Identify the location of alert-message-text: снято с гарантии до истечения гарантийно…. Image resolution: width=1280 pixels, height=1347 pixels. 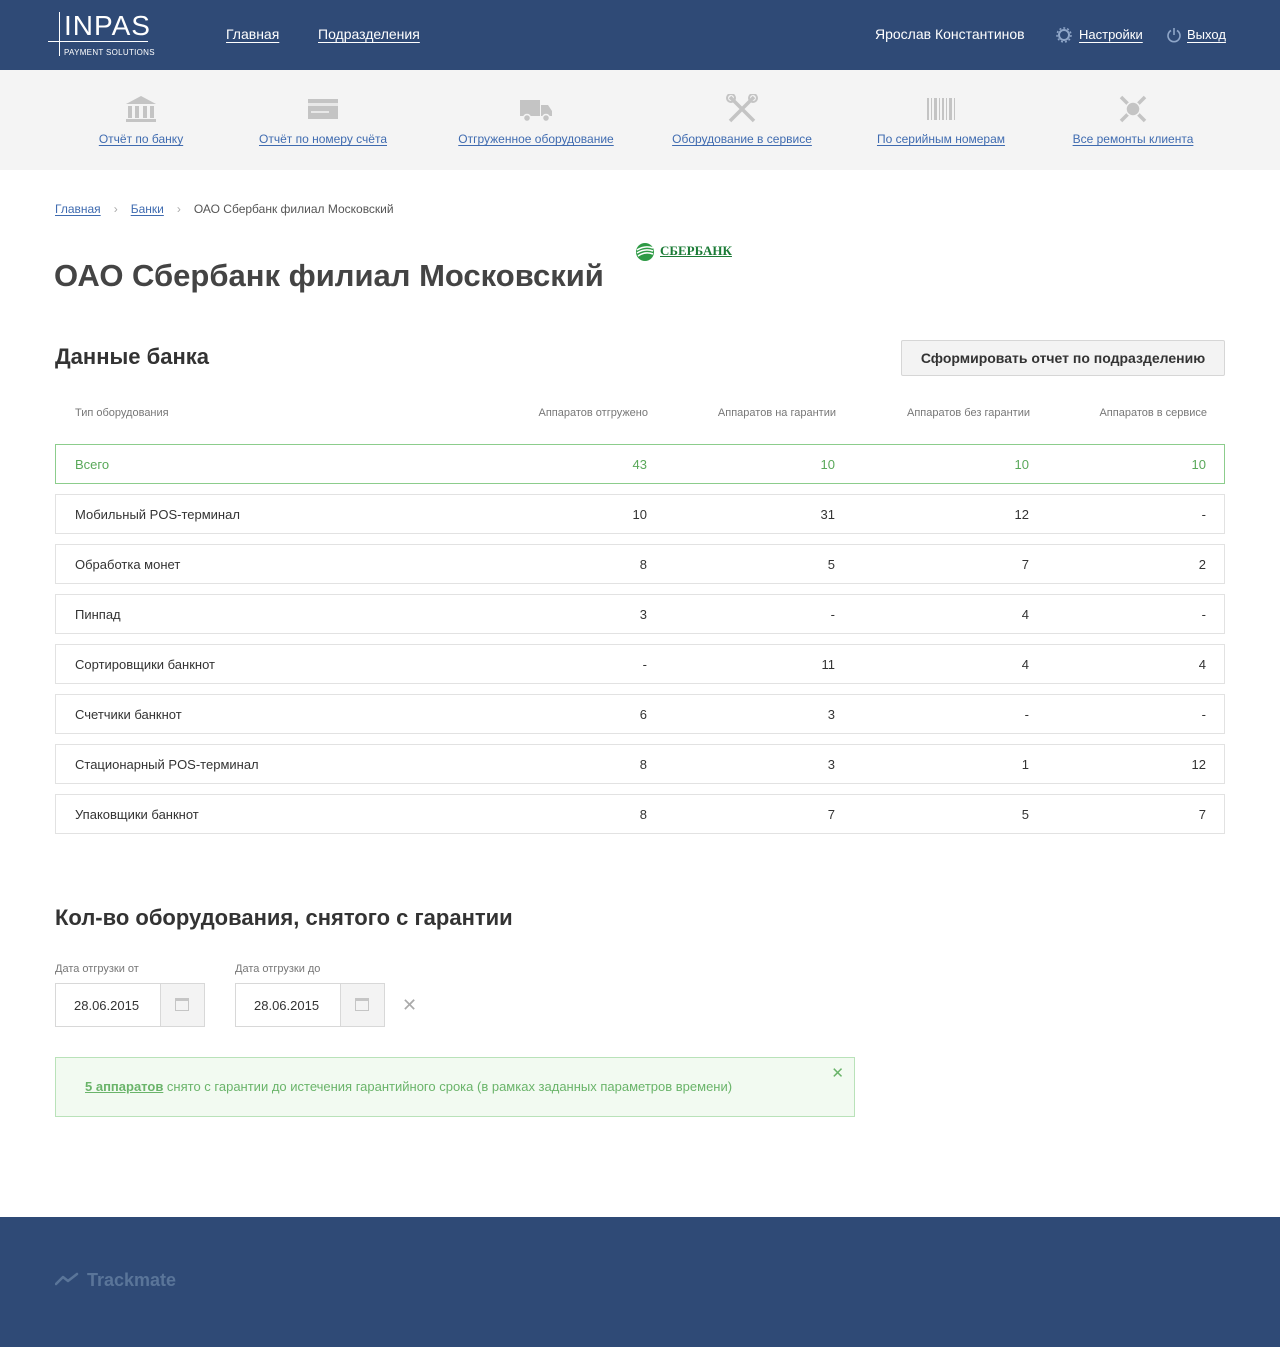
(448, 1086).